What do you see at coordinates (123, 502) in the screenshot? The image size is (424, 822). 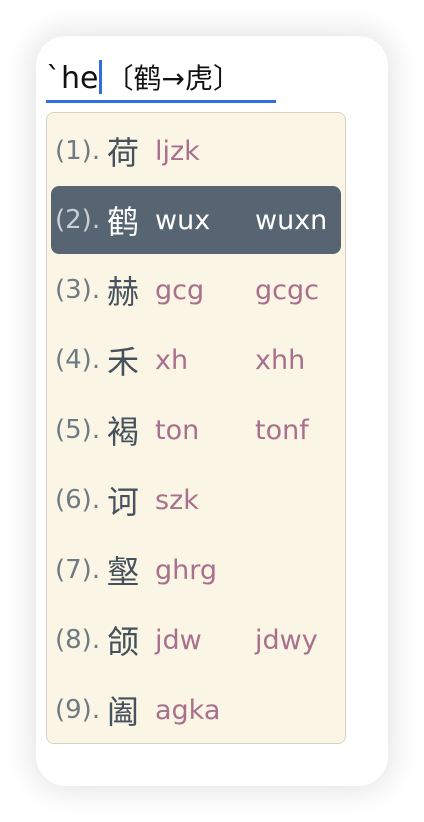 I see `candidate-hanzi: 诃` at bounding box center [123, 502].